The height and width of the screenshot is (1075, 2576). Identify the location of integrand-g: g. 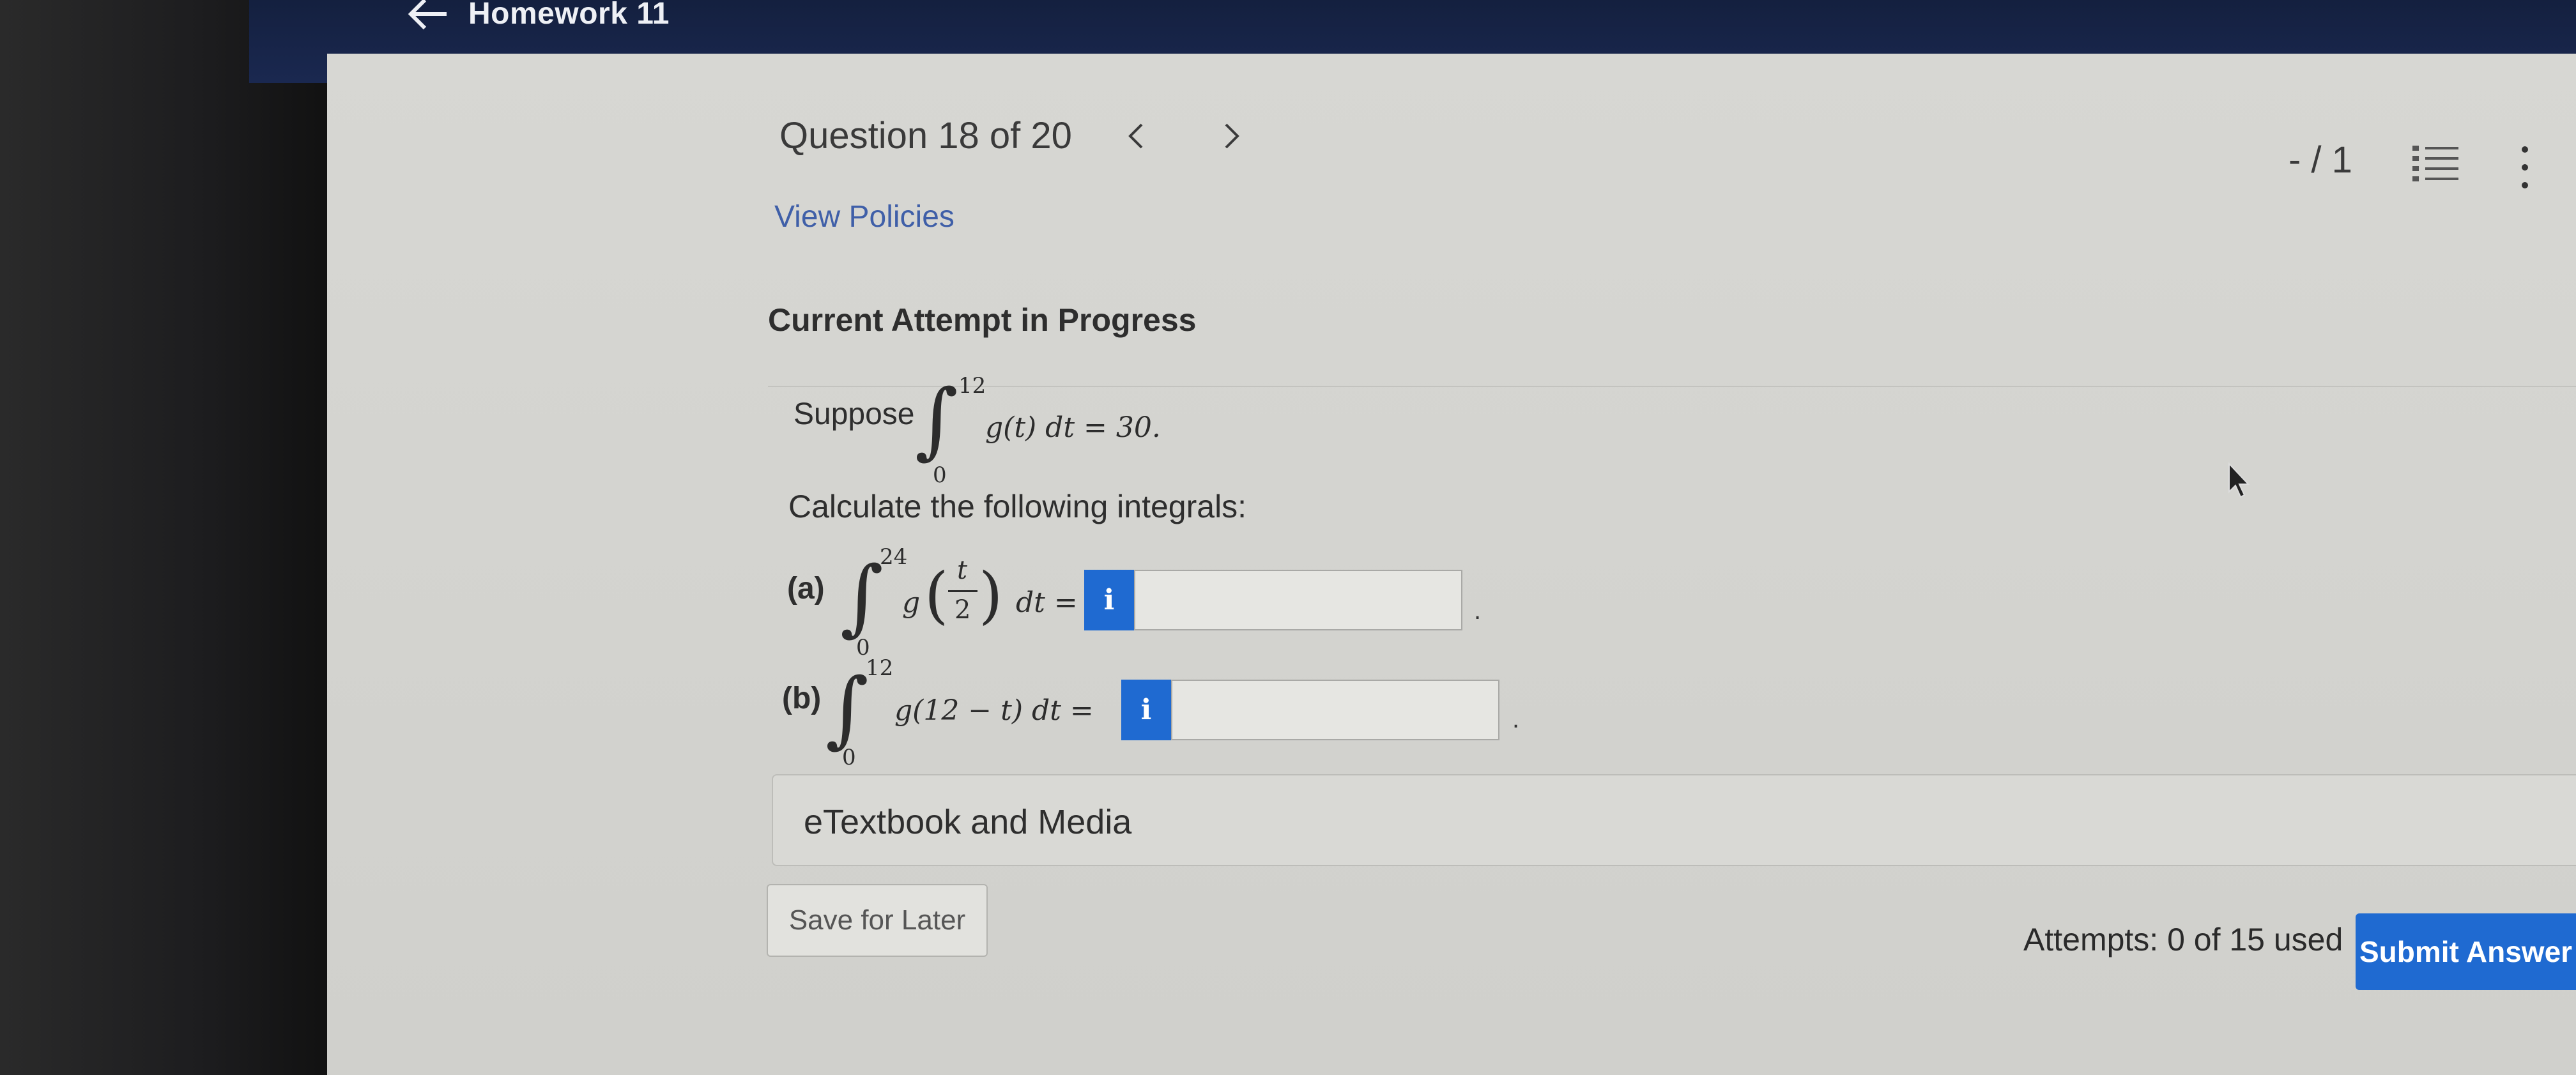
(911, 602).